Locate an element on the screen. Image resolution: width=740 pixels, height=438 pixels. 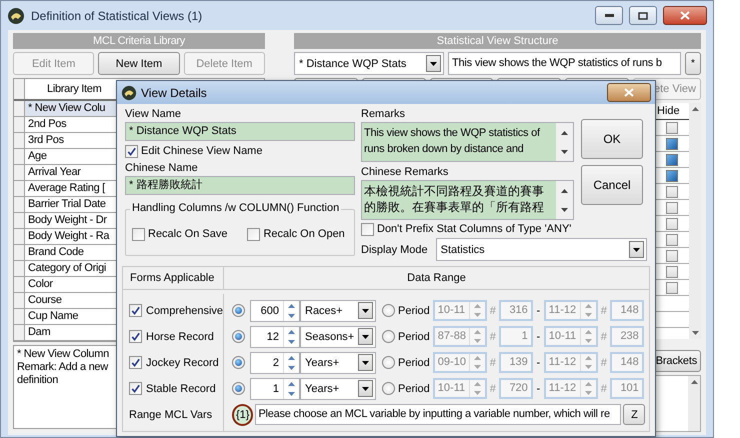
spin-field: 12 is located at coordinates (275, 337).